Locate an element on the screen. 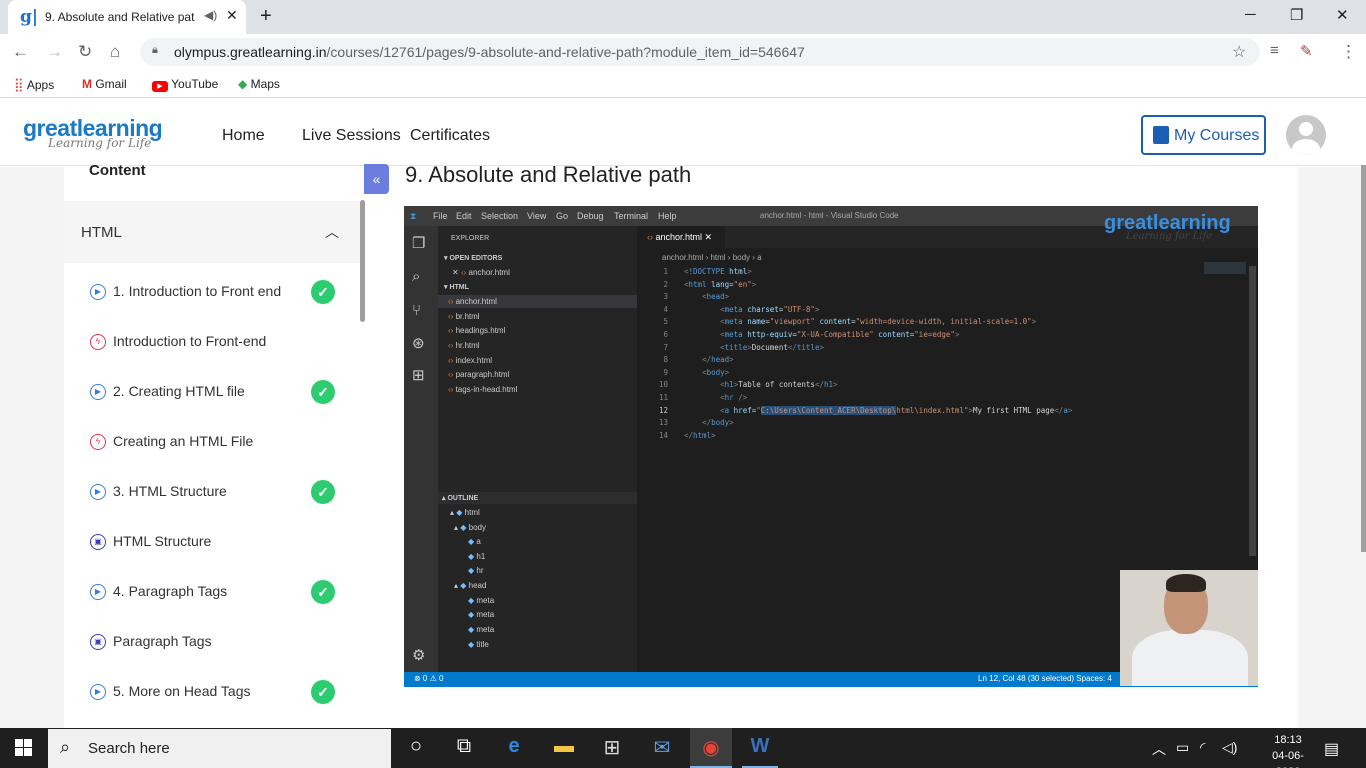 The height and width of the screenshot is (768, 1366). explorer-file: ‹› br.html is located at coordinates (464, 316).